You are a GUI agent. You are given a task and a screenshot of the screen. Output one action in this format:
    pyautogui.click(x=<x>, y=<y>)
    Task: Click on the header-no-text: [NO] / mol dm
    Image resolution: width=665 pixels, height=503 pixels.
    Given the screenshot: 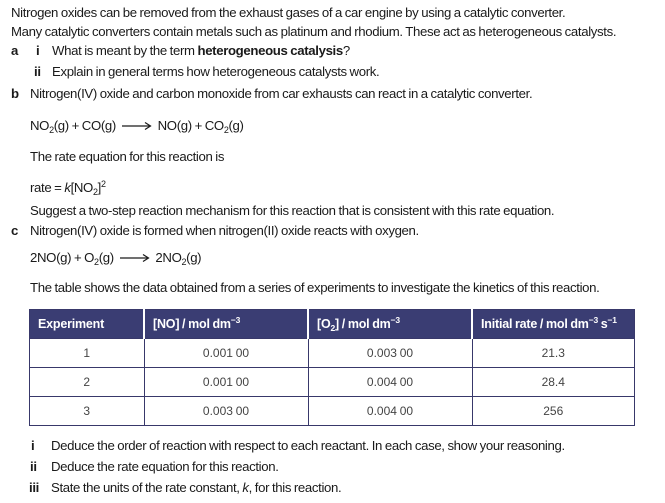 What is the action you would take?
    pyautogui.click(x=192, y=324)
    